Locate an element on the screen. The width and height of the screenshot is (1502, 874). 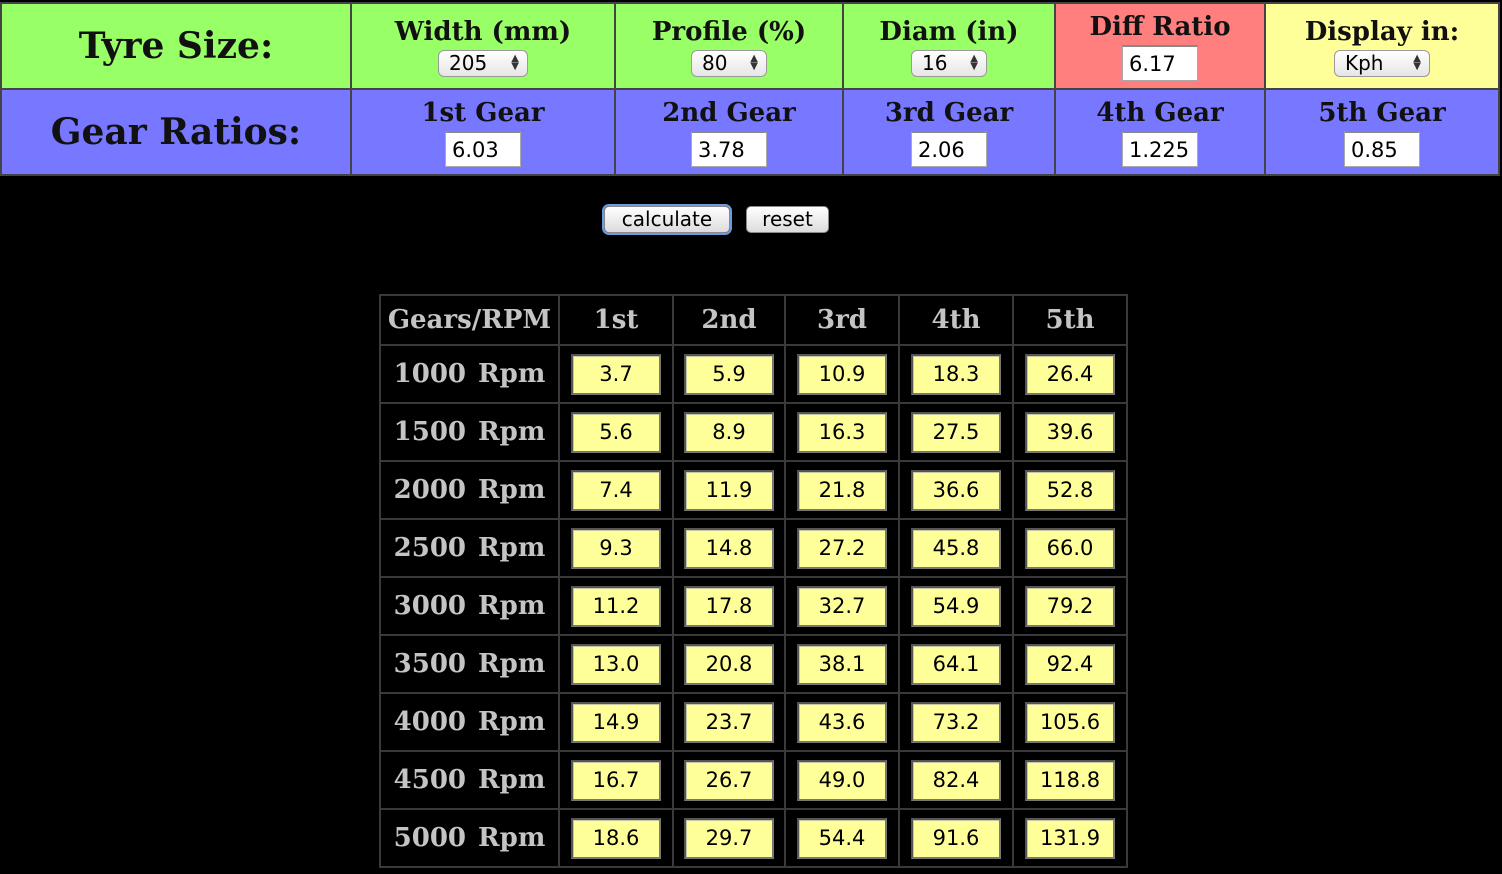
speed-value-field: 105.6 is located at coordinates (1070, 722).